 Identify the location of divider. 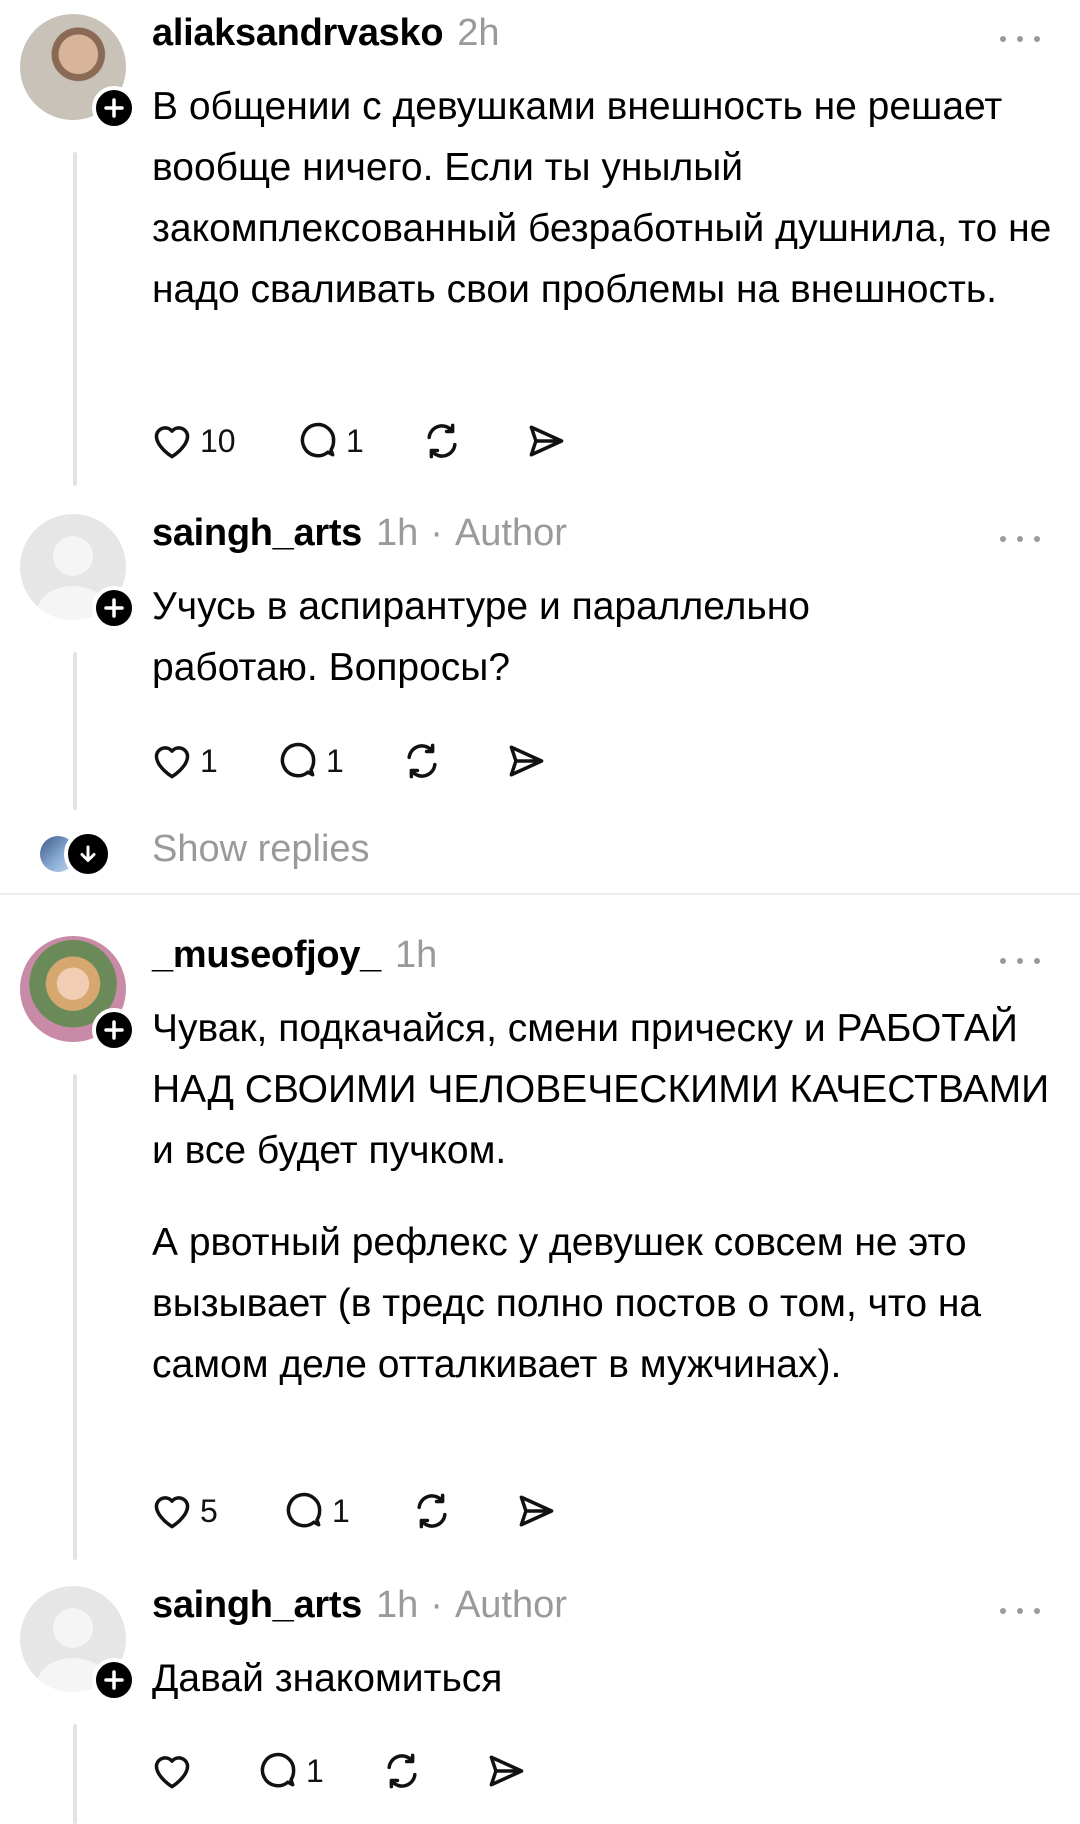
(540, 894).